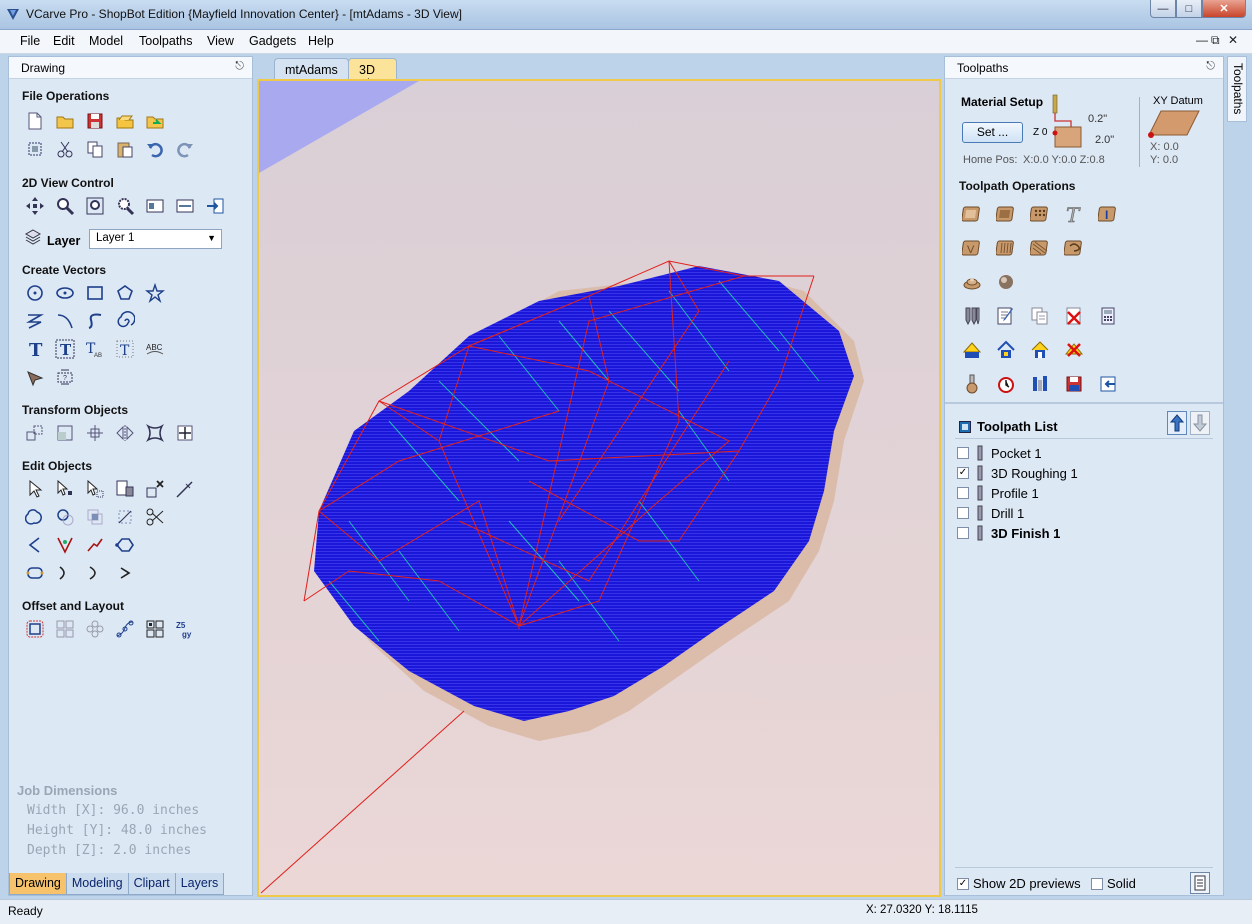 This screenshot has width=1252, height=924. I want to click on toolpath-list-item: Drill 1, so click(990, 513).